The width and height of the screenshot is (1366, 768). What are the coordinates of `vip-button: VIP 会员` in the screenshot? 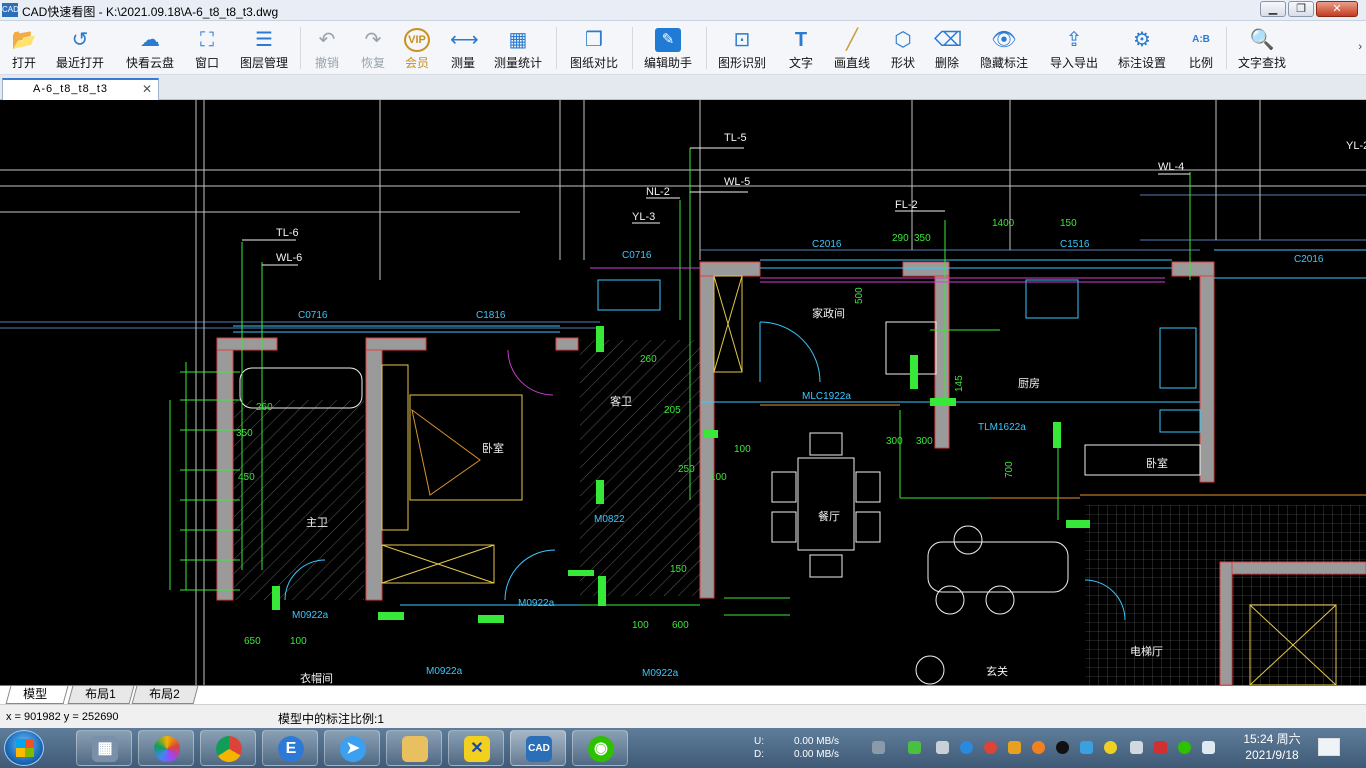 It's located at (417, 49).